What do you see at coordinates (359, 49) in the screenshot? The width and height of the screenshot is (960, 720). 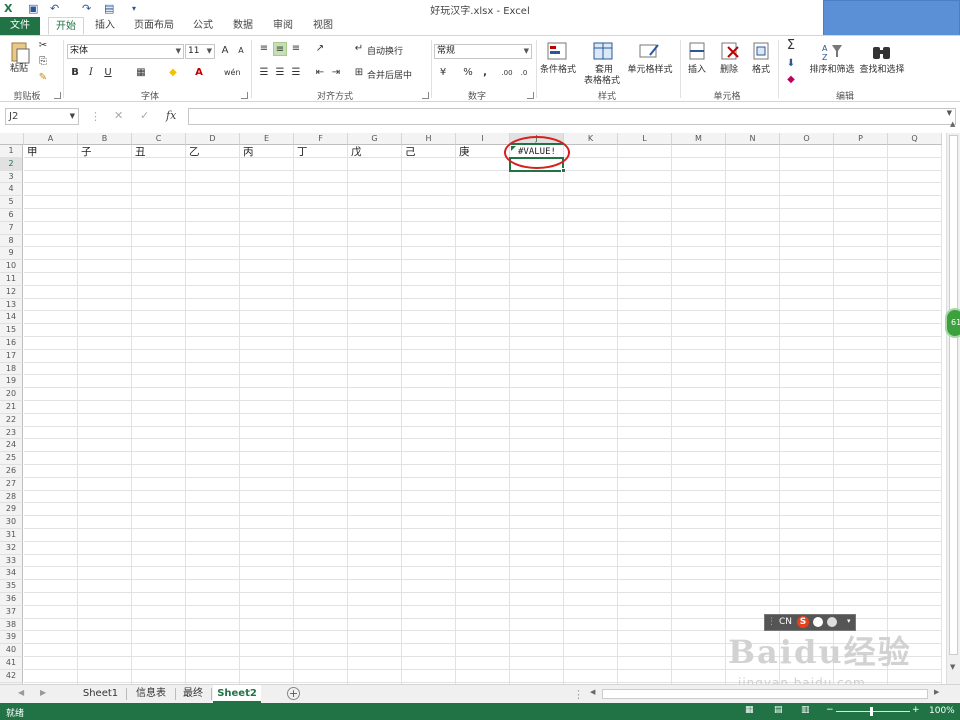 I see `wrap-text-icon: ↵` at bounding box center [359, 49].